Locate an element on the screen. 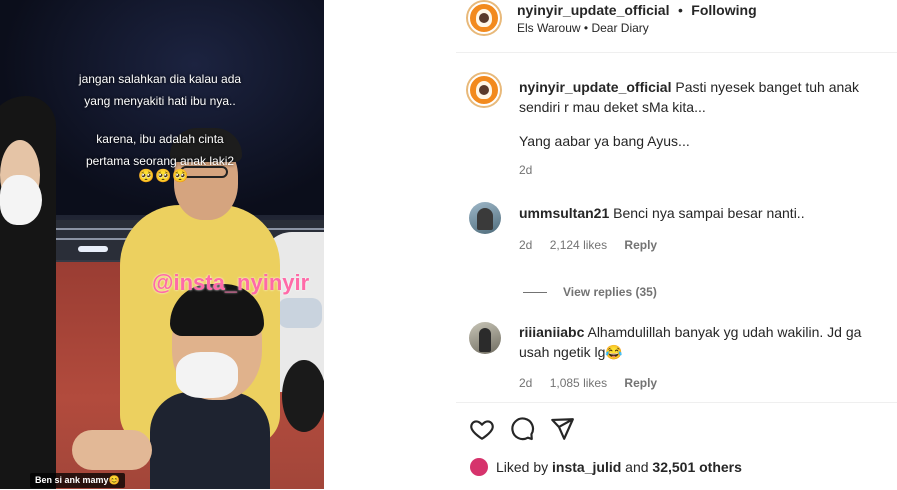 The image size is (897, 490). audio-label: Els Warouw • Dear Diary is located at coordinates (583, 28).